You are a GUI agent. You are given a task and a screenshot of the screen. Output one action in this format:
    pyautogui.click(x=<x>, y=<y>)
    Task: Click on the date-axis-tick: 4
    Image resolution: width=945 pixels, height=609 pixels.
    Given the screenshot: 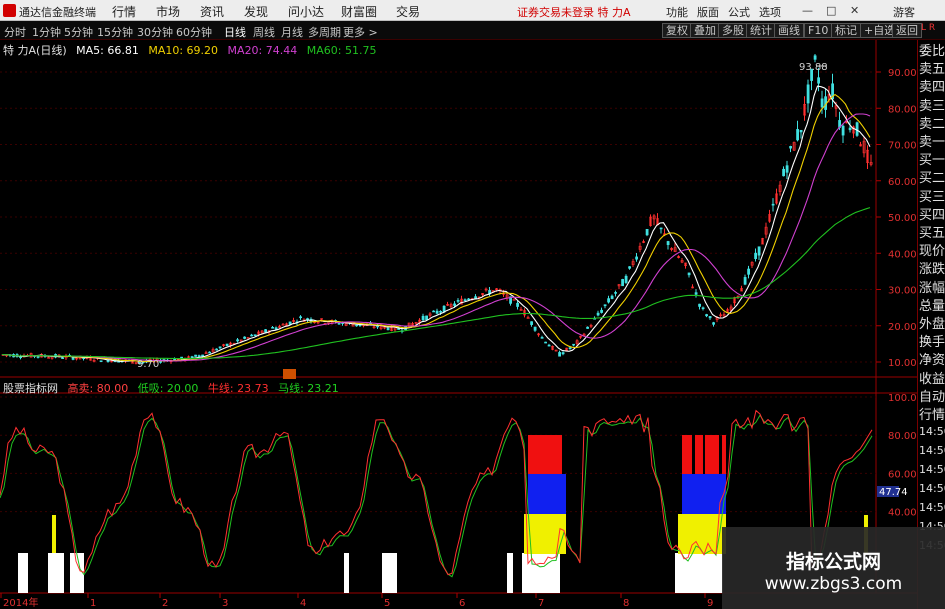 What is the action you would take?
    pyautogui.click(x=303, y=603)
    